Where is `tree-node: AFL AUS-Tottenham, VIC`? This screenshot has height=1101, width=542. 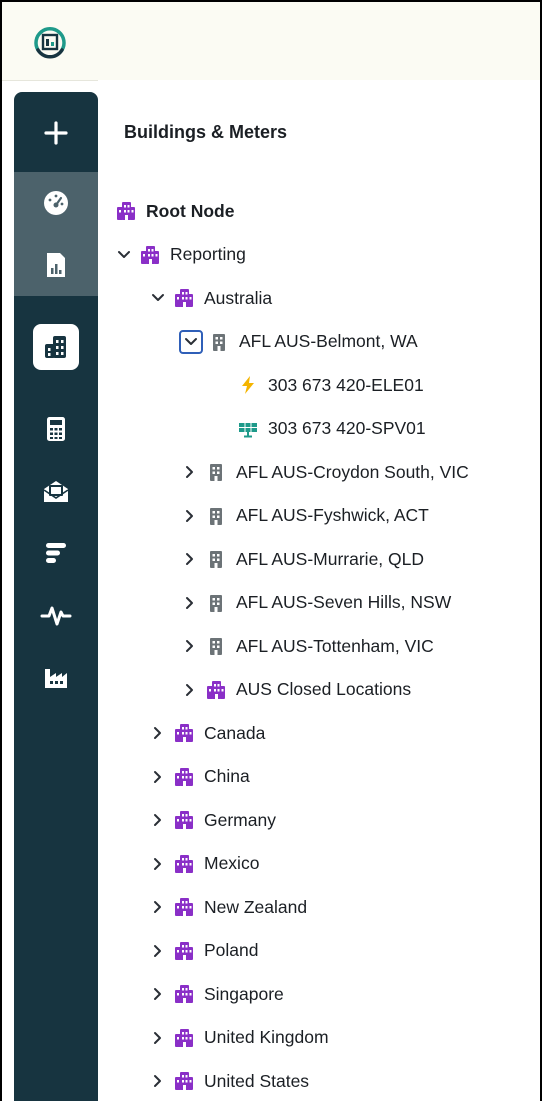 tree-node: AFL AUS-Tottenham, VIC is located at coordinates (308, 646).